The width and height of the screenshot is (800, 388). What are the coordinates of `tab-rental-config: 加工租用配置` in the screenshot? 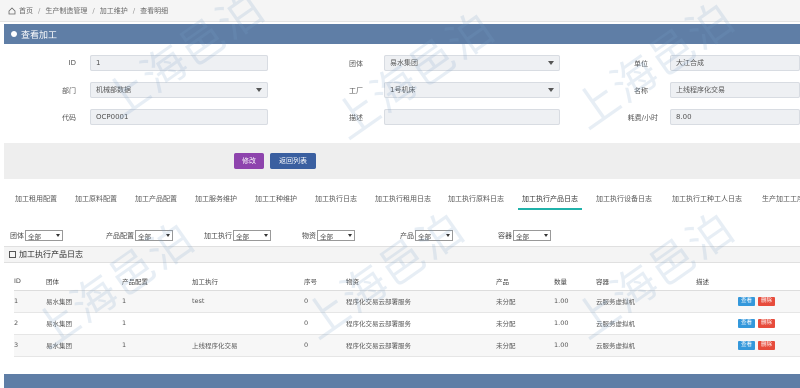 It's located at (36, 199).